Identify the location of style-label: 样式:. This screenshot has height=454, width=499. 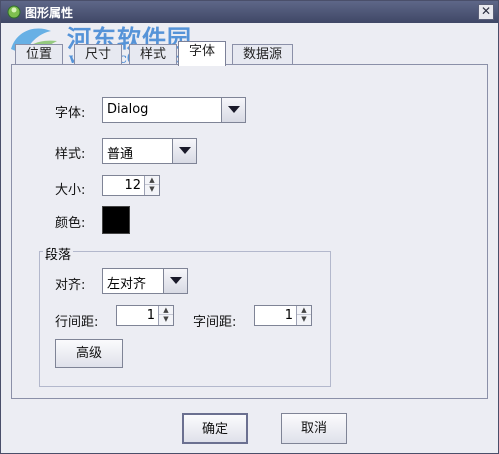
(70, 154).